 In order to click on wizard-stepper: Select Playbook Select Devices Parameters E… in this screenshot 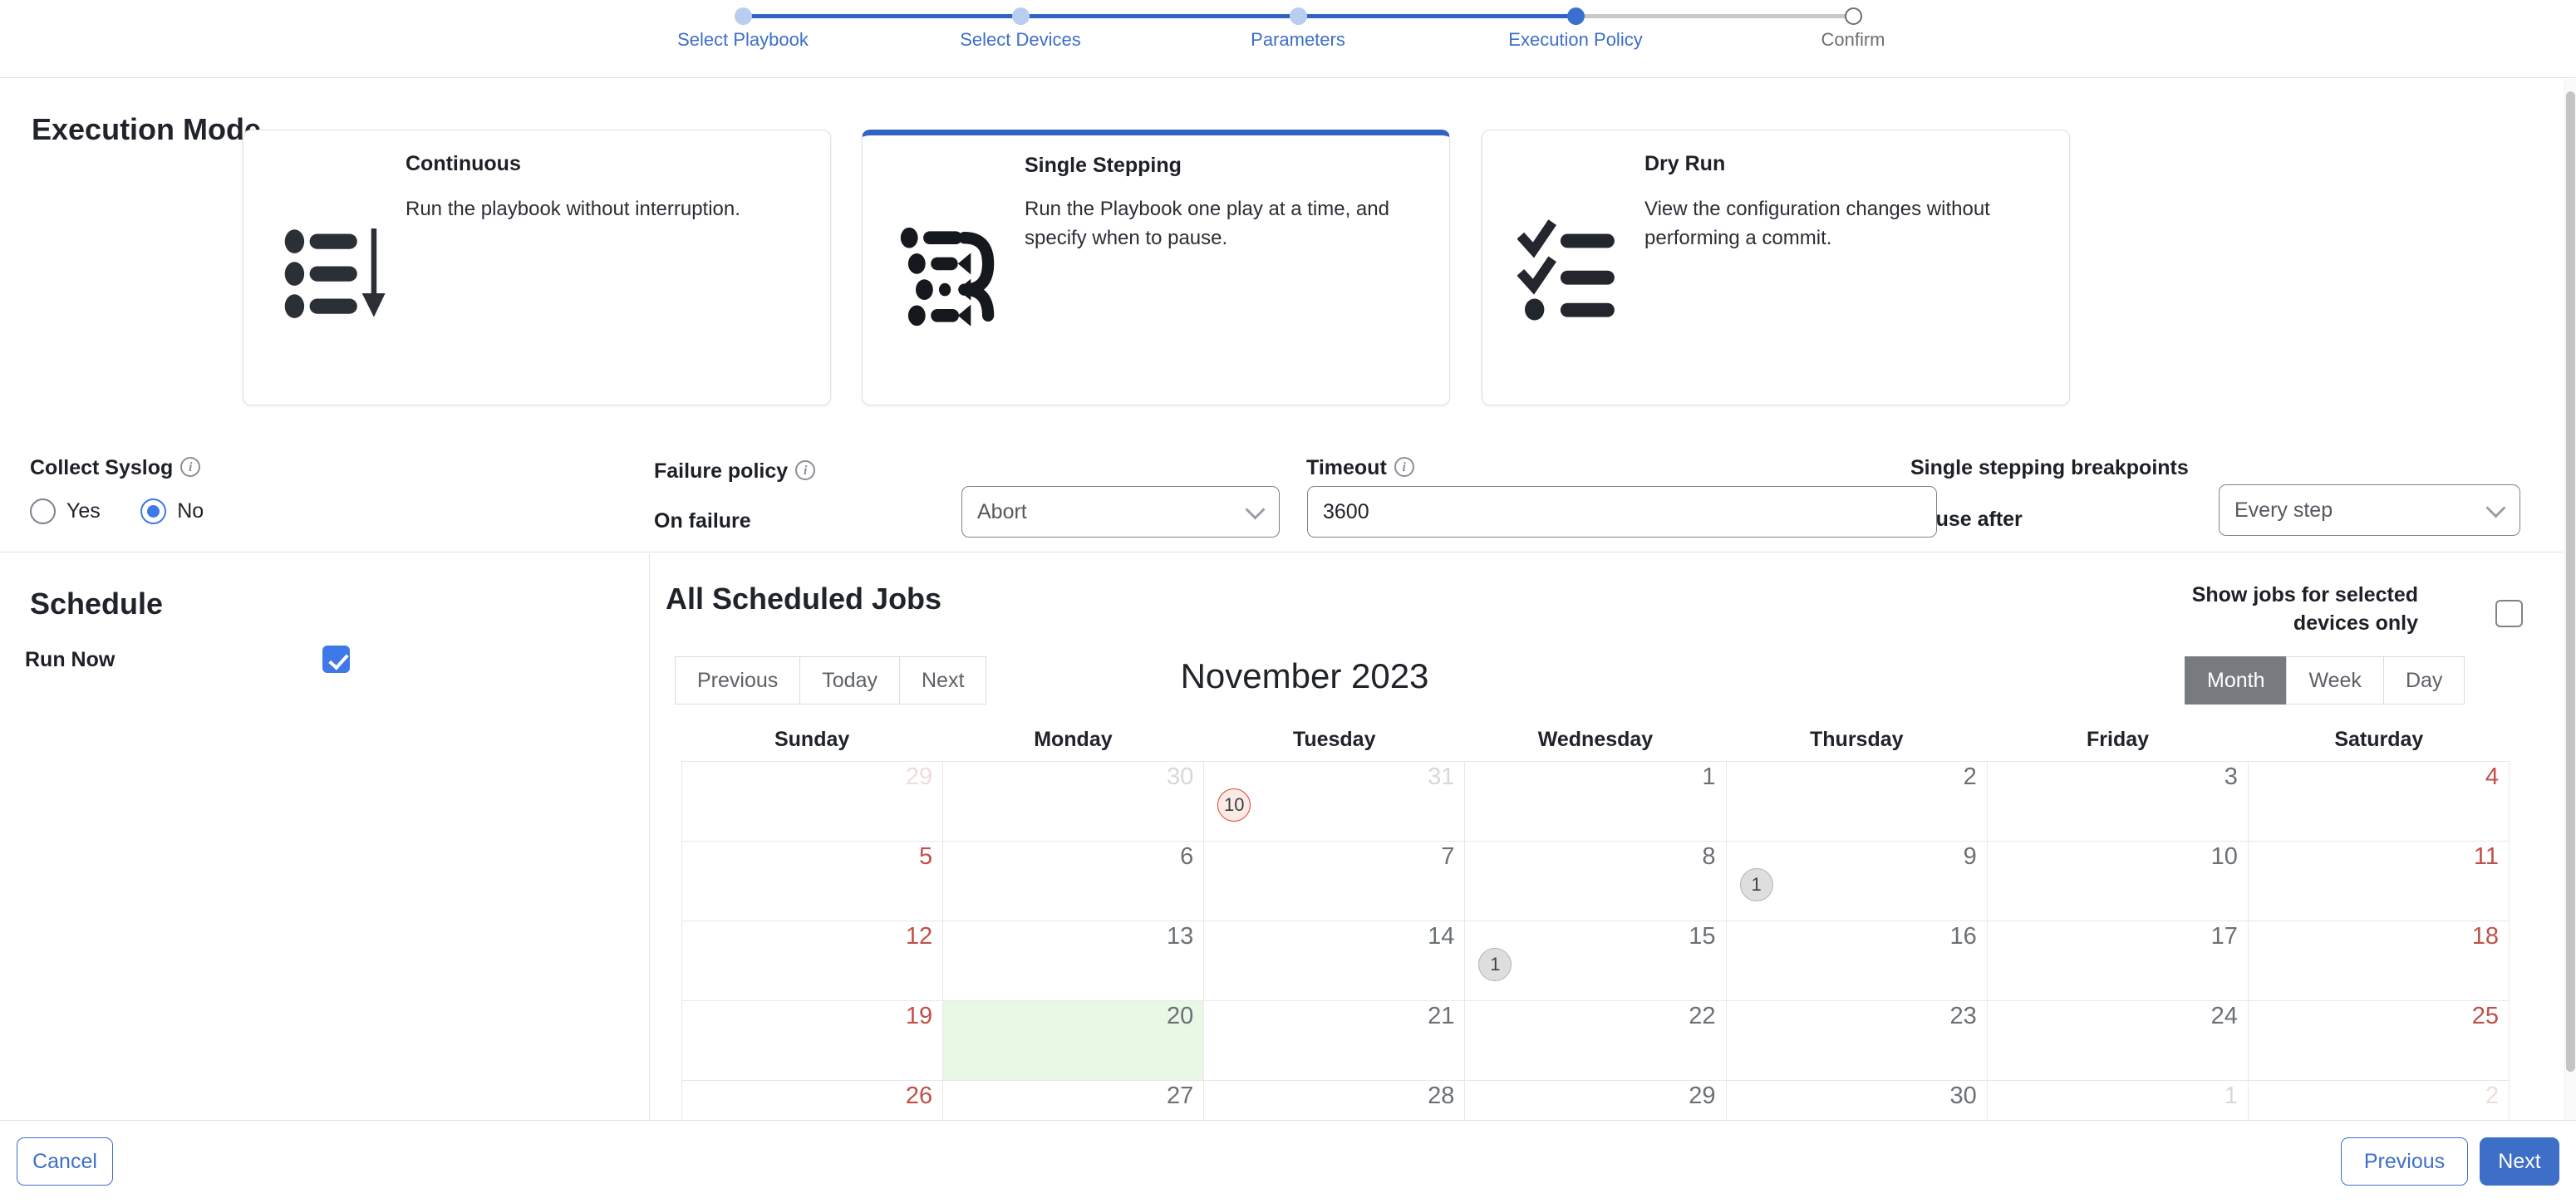, I will do `click(1288, 39)`.